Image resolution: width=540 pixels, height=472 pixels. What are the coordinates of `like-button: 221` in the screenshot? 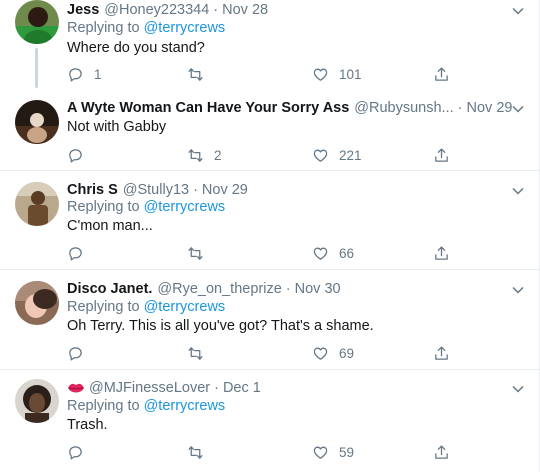 It's located at (337, 155).